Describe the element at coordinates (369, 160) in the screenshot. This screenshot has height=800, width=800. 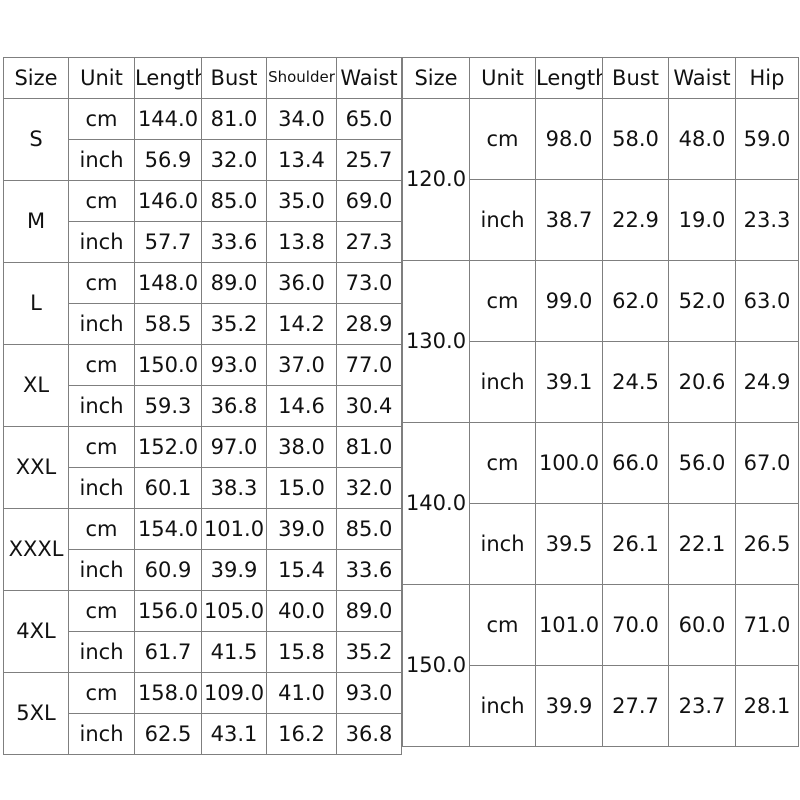
I see `measurement-cell: 25.7` at that location.